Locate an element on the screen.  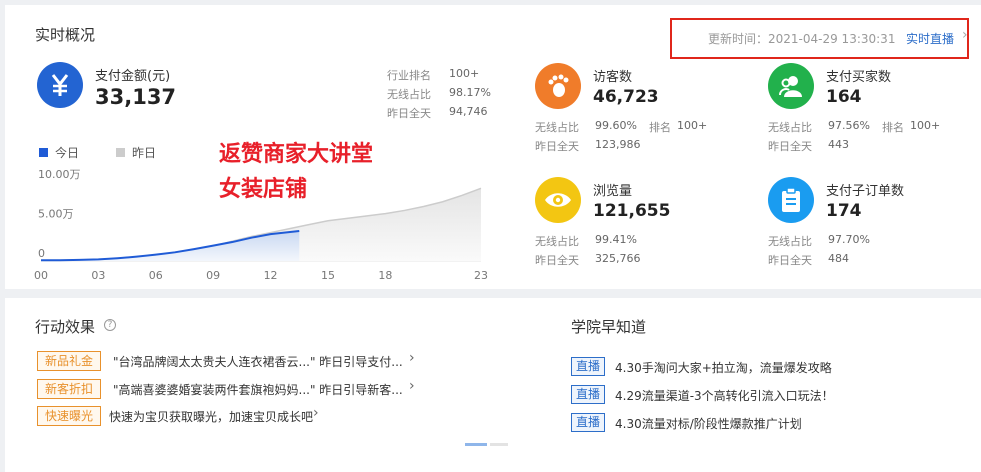
clipboard-icon is located at coordinates (791, 200).